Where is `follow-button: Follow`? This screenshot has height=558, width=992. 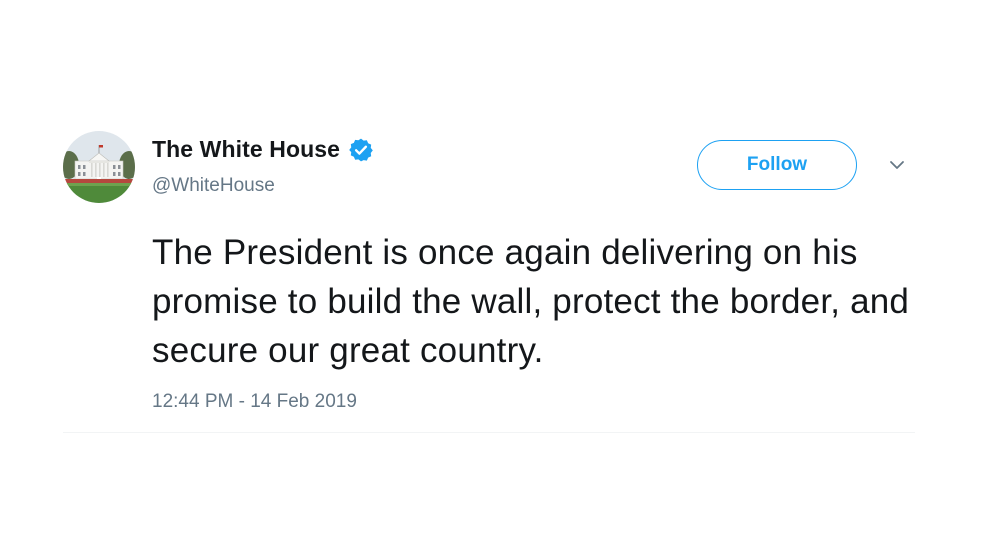
follow-button: Follow is located at coordinates (777, 165).